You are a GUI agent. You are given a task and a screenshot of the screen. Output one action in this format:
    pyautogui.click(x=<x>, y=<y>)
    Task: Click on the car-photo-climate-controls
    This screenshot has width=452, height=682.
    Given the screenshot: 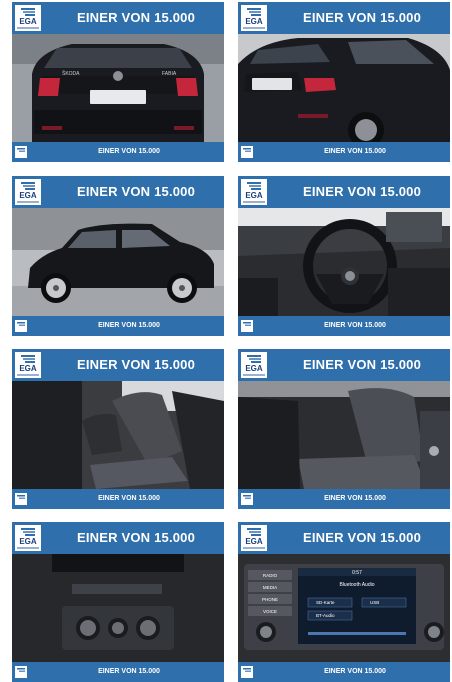 What is the action you would take?
    pyautogui.click(x=118, y=608)
    